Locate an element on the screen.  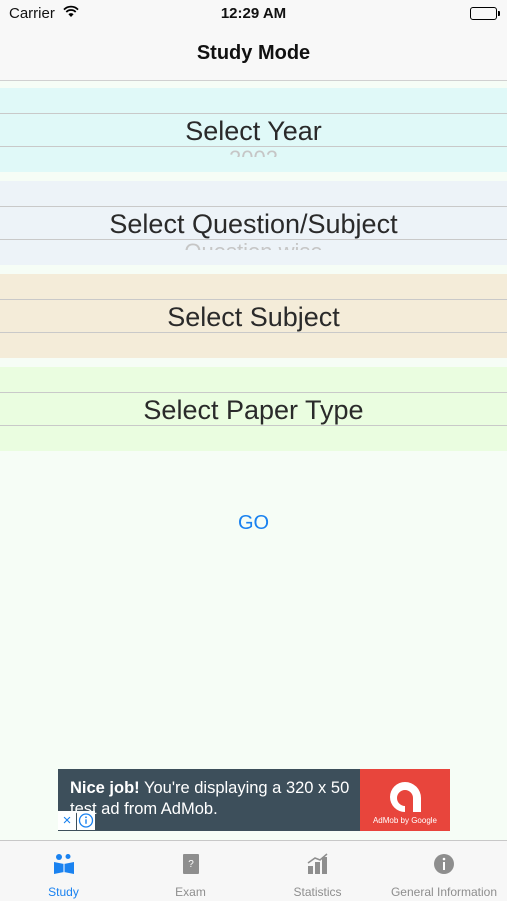
paper-type-picker-label: Select Paper Type is located at coordinates (253, 410).